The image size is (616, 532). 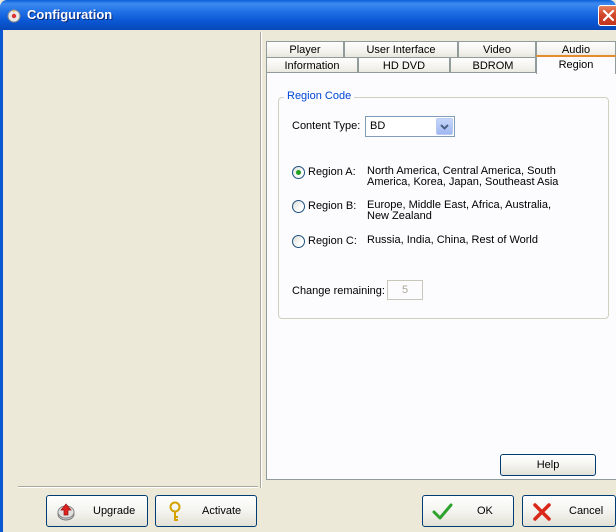 What do you see at coordinates (114, 511) in the screenshot?
I see `upgrade-label: Upgrade` at bounding box center [114, 511].